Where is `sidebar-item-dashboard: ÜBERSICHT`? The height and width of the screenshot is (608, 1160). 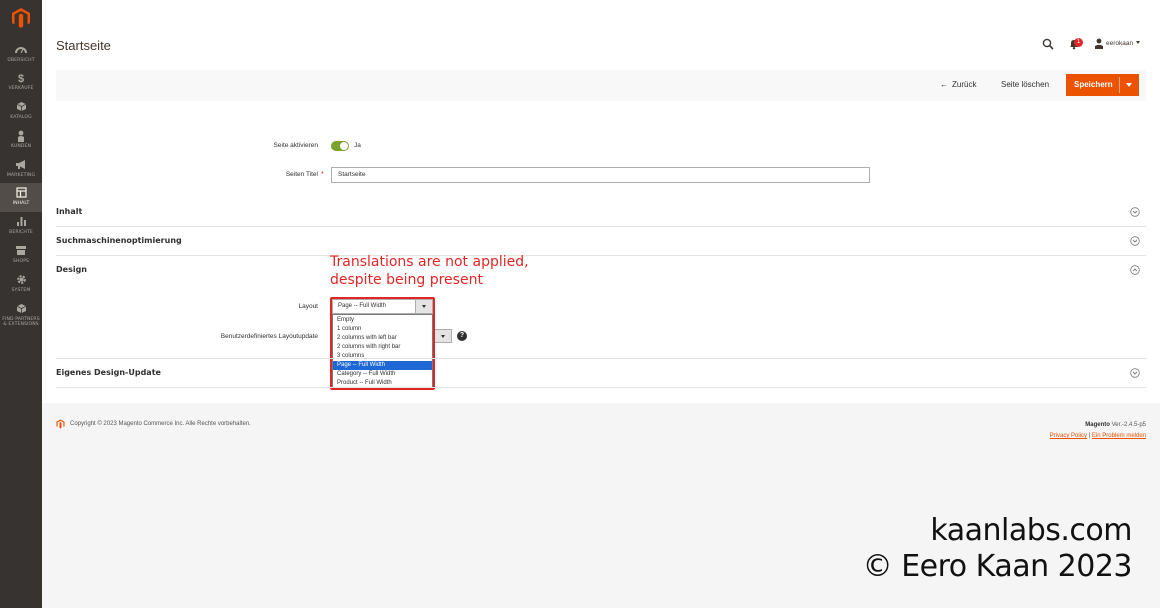 sidebar-item-dashboard: ÜBERSICHT is located at coordinates (21, 54).